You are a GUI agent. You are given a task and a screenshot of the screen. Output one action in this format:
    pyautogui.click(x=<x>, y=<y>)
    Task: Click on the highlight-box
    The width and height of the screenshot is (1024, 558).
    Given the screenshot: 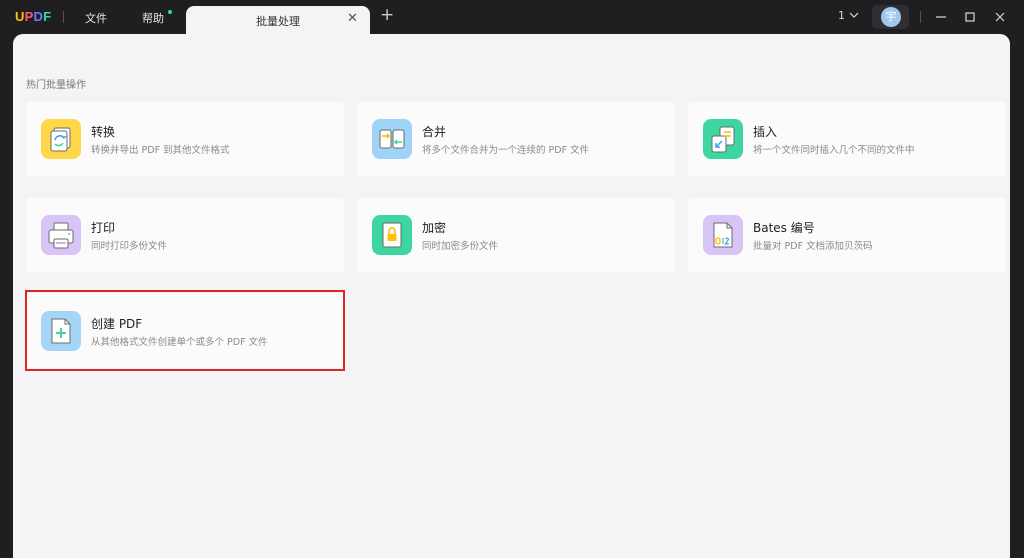 What is the action you would take?
    pyautogui.click(x=185, y=330)
    